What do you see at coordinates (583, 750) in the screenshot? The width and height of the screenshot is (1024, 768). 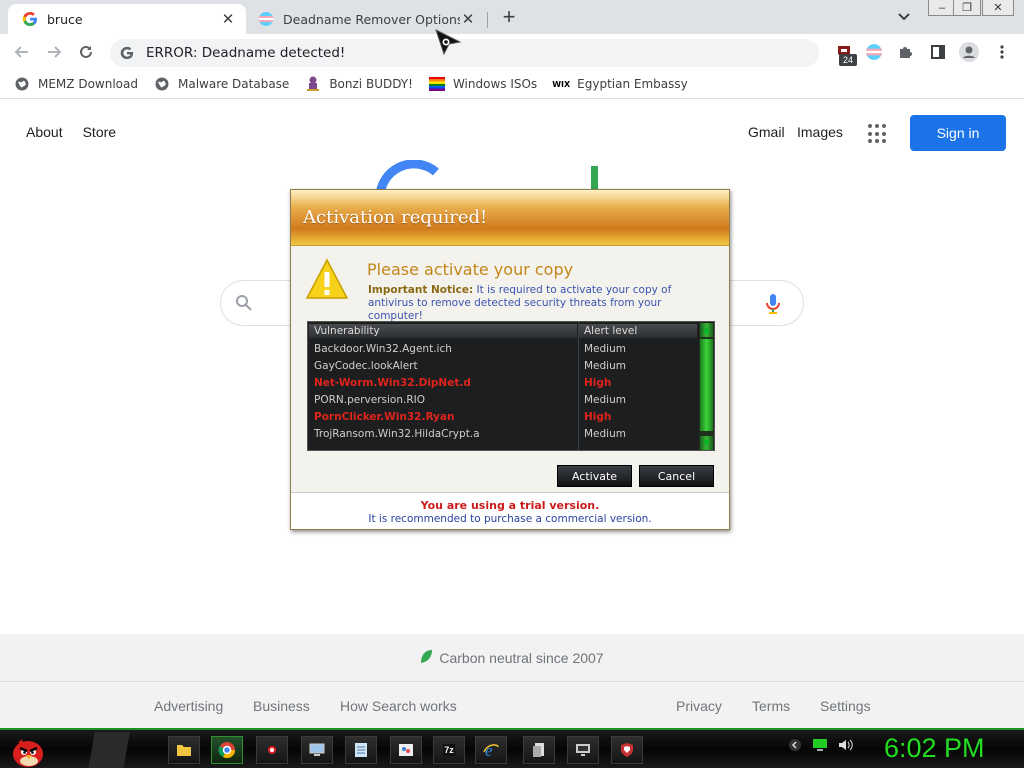 I see `remote-icon` at bounding box center [583, 750].